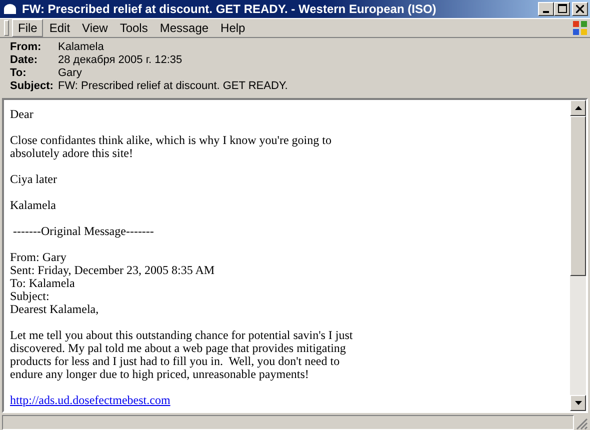  What do you see at coordinates (121, 60) in the screenshot?
I see `header-value: 28 декабря 2005 г. 12:35` at bounding box center [121, 60].